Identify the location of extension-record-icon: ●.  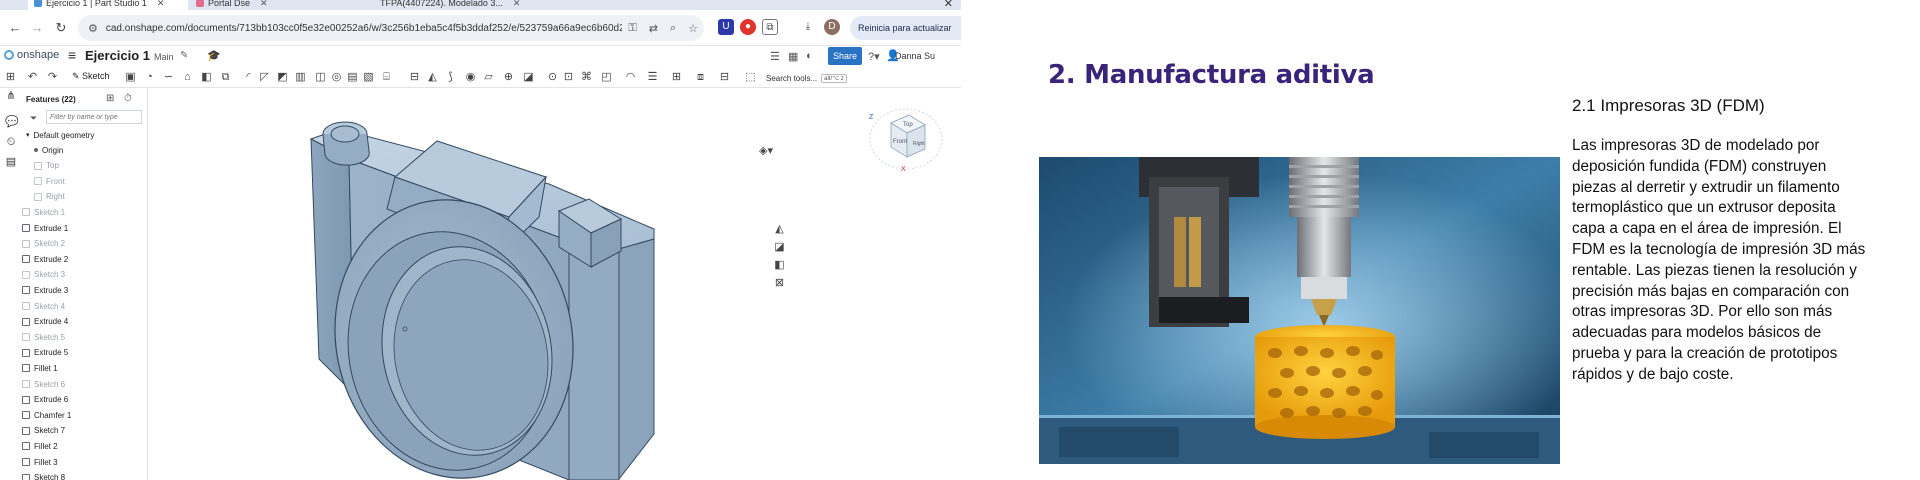
(748, 27).